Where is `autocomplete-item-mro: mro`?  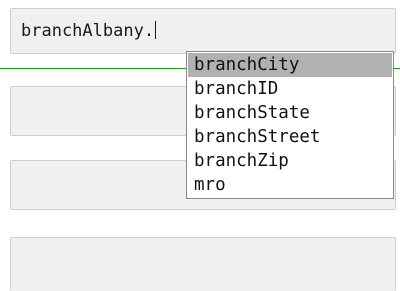
autocomplete-item-mro: mro is located at coordinates (290, 185).